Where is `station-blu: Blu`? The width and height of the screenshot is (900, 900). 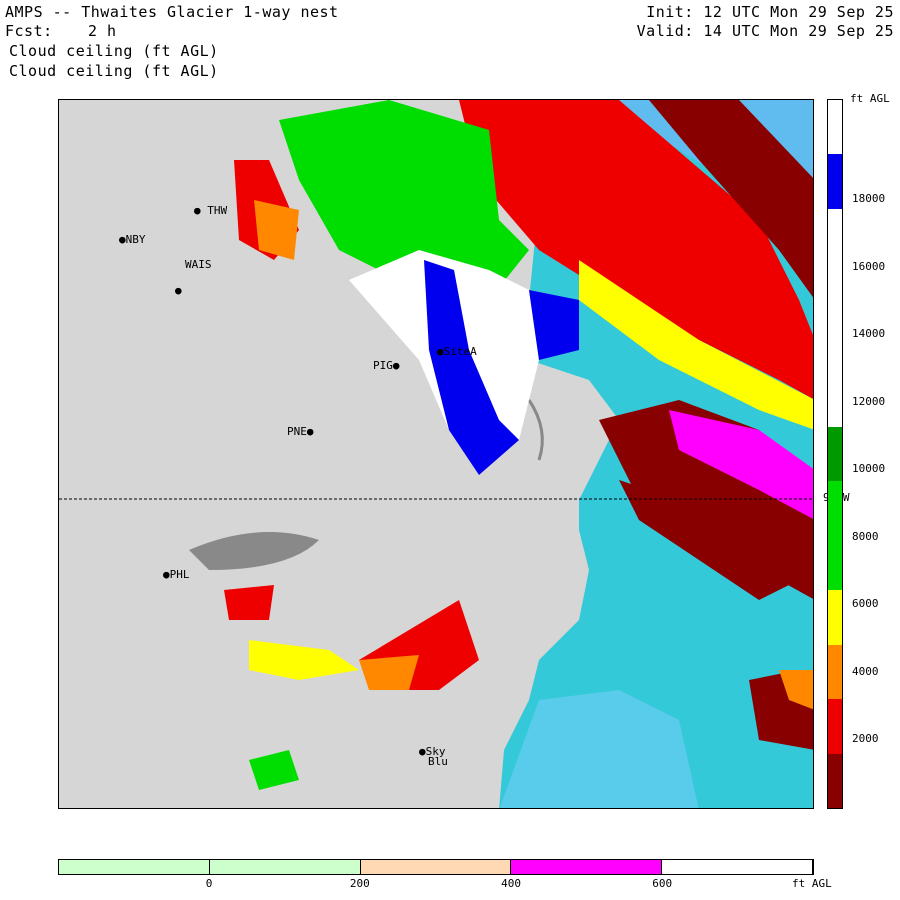
station-blu: Blu is located at coordinates (438, 762).